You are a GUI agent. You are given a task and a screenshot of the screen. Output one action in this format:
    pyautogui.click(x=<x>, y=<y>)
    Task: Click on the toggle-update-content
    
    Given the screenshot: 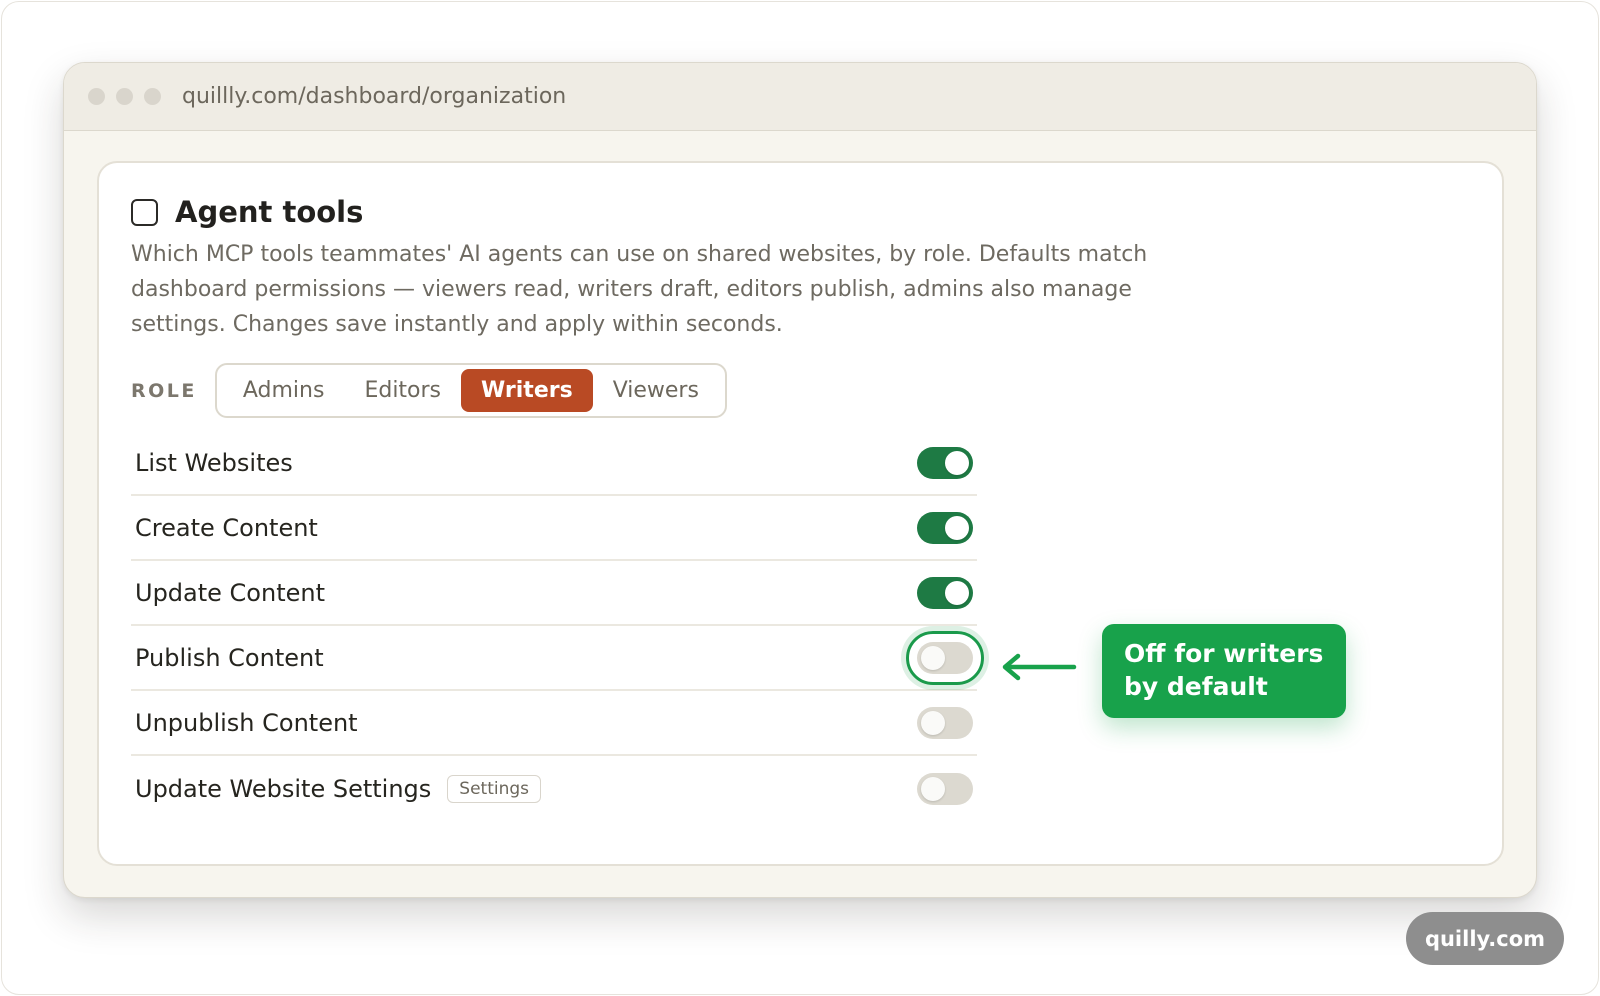 What is the action you would take?
    pyautogui.click(x=945, y=592)
    